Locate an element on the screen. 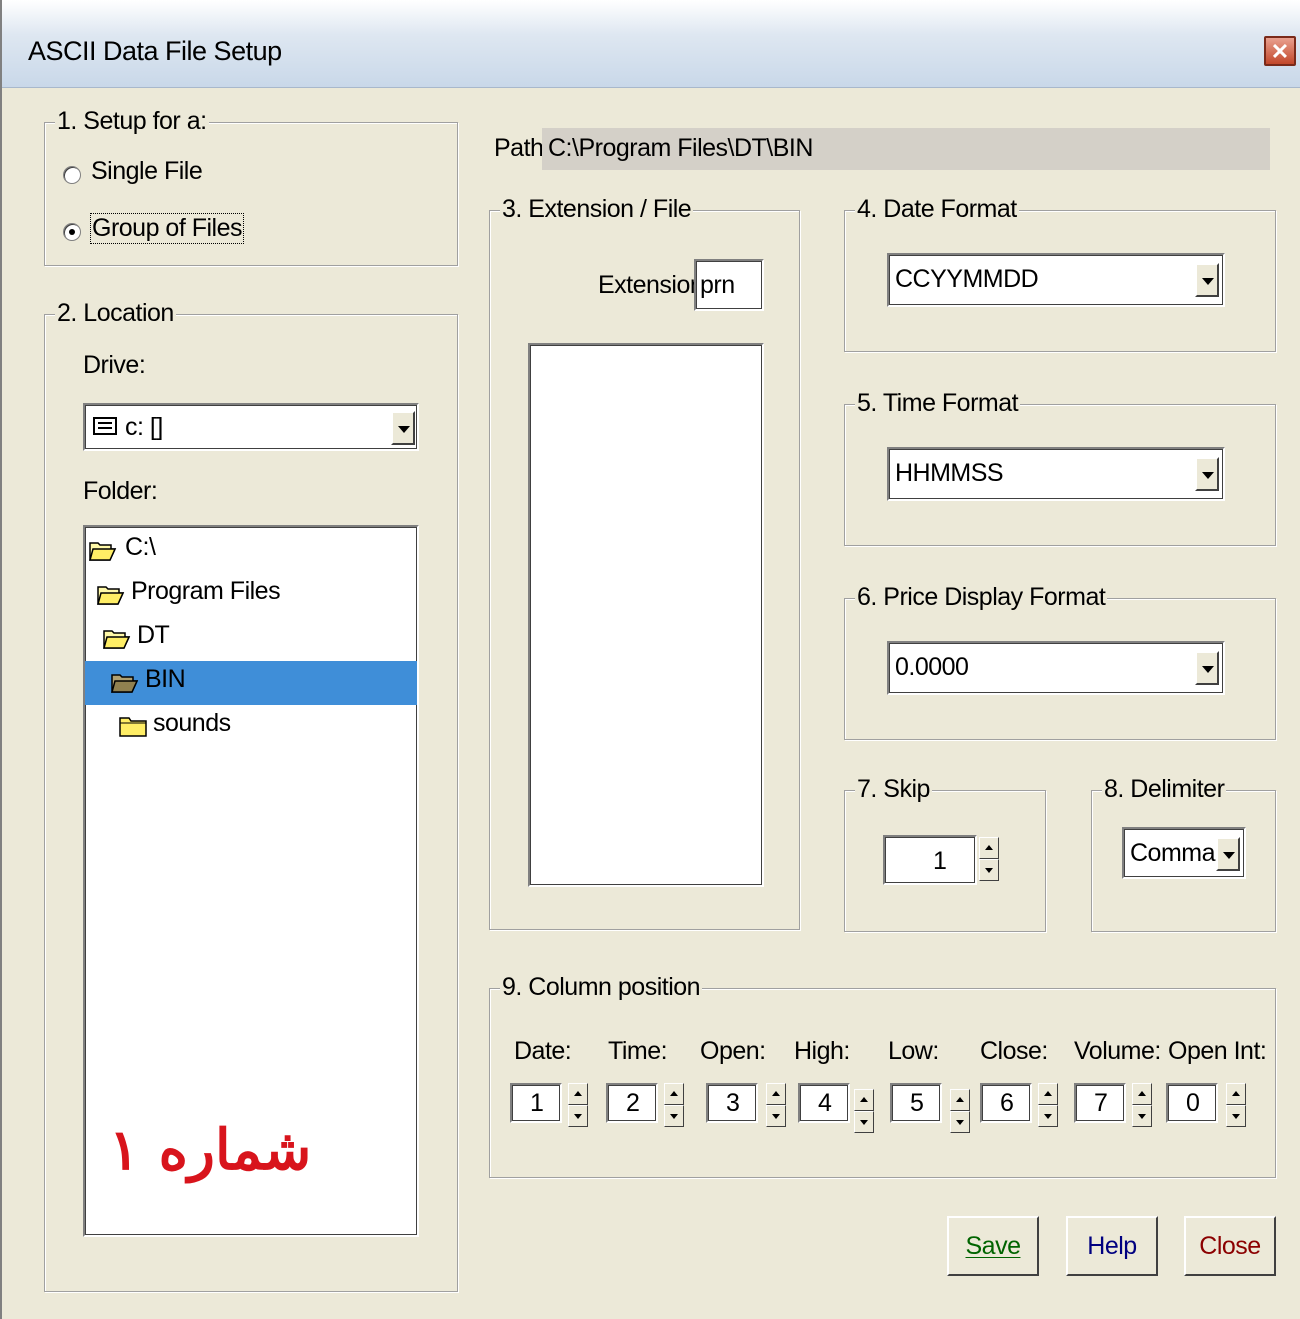  column-spinner-open-int is located at coordinates (1236, 1105).